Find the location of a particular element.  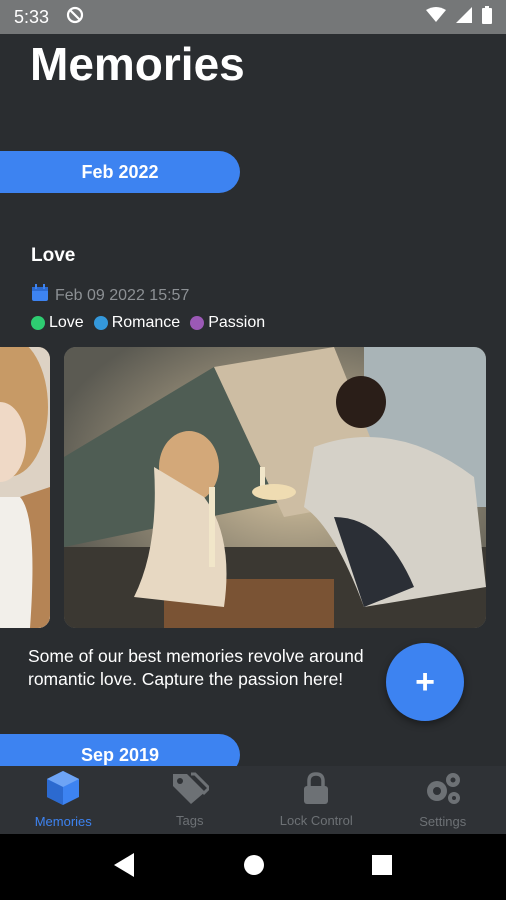

add-memory-button: + is located at coordinates (425, 682).